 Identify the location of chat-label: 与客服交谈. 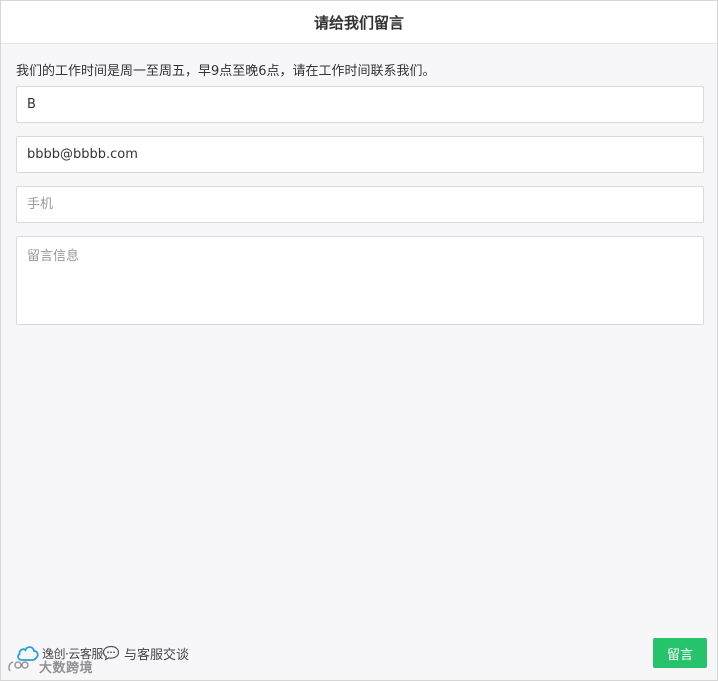
(157, 655).